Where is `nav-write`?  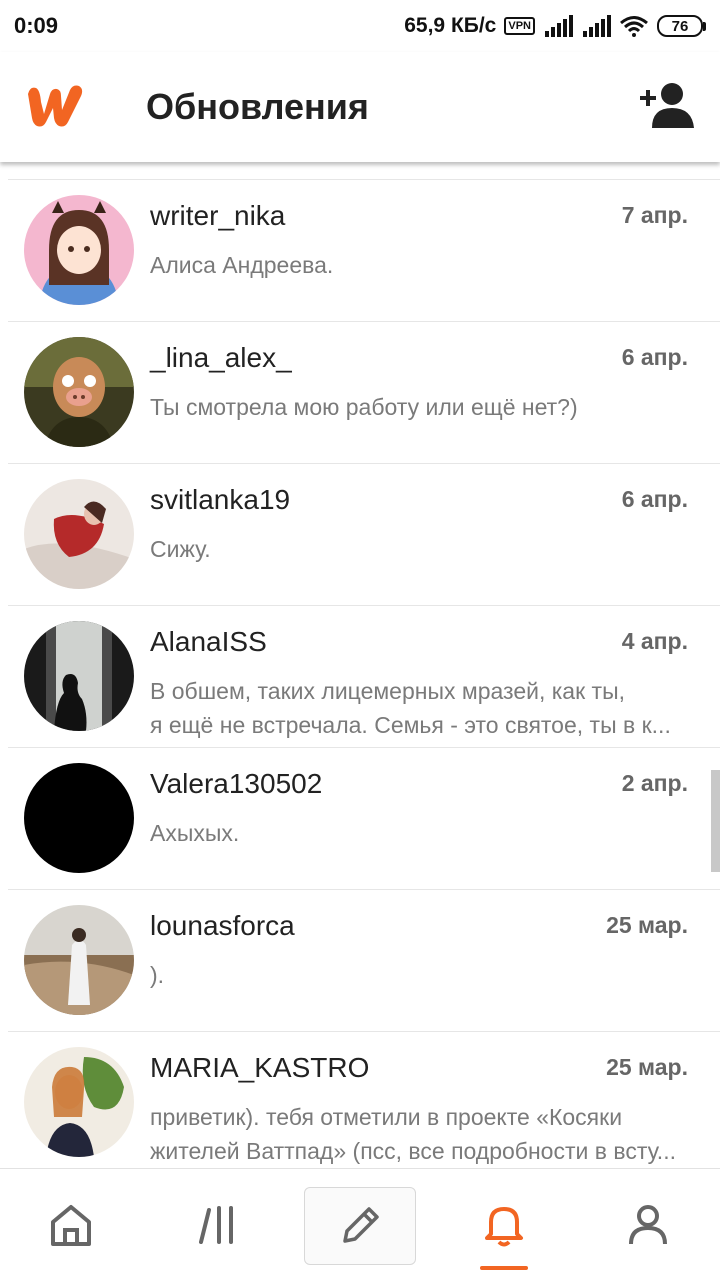 nav-write is located at coordinates (360, 1226).